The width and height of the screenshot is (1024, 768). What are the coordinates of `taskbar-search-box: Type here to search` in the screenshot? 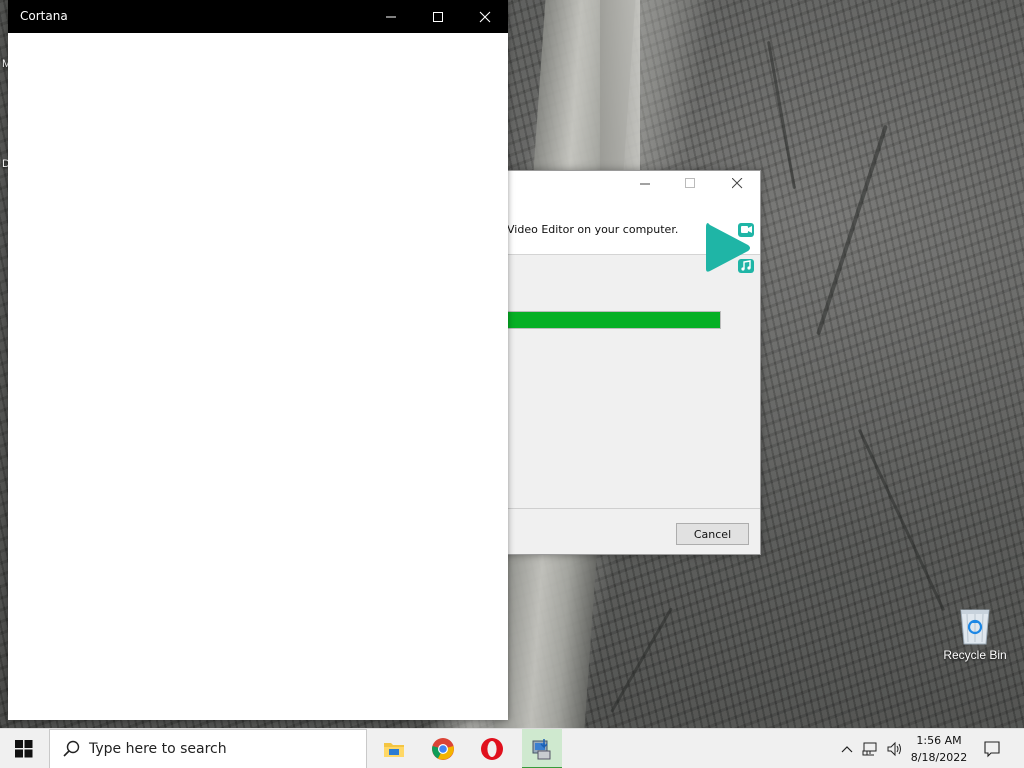 It's located at (208, 748).